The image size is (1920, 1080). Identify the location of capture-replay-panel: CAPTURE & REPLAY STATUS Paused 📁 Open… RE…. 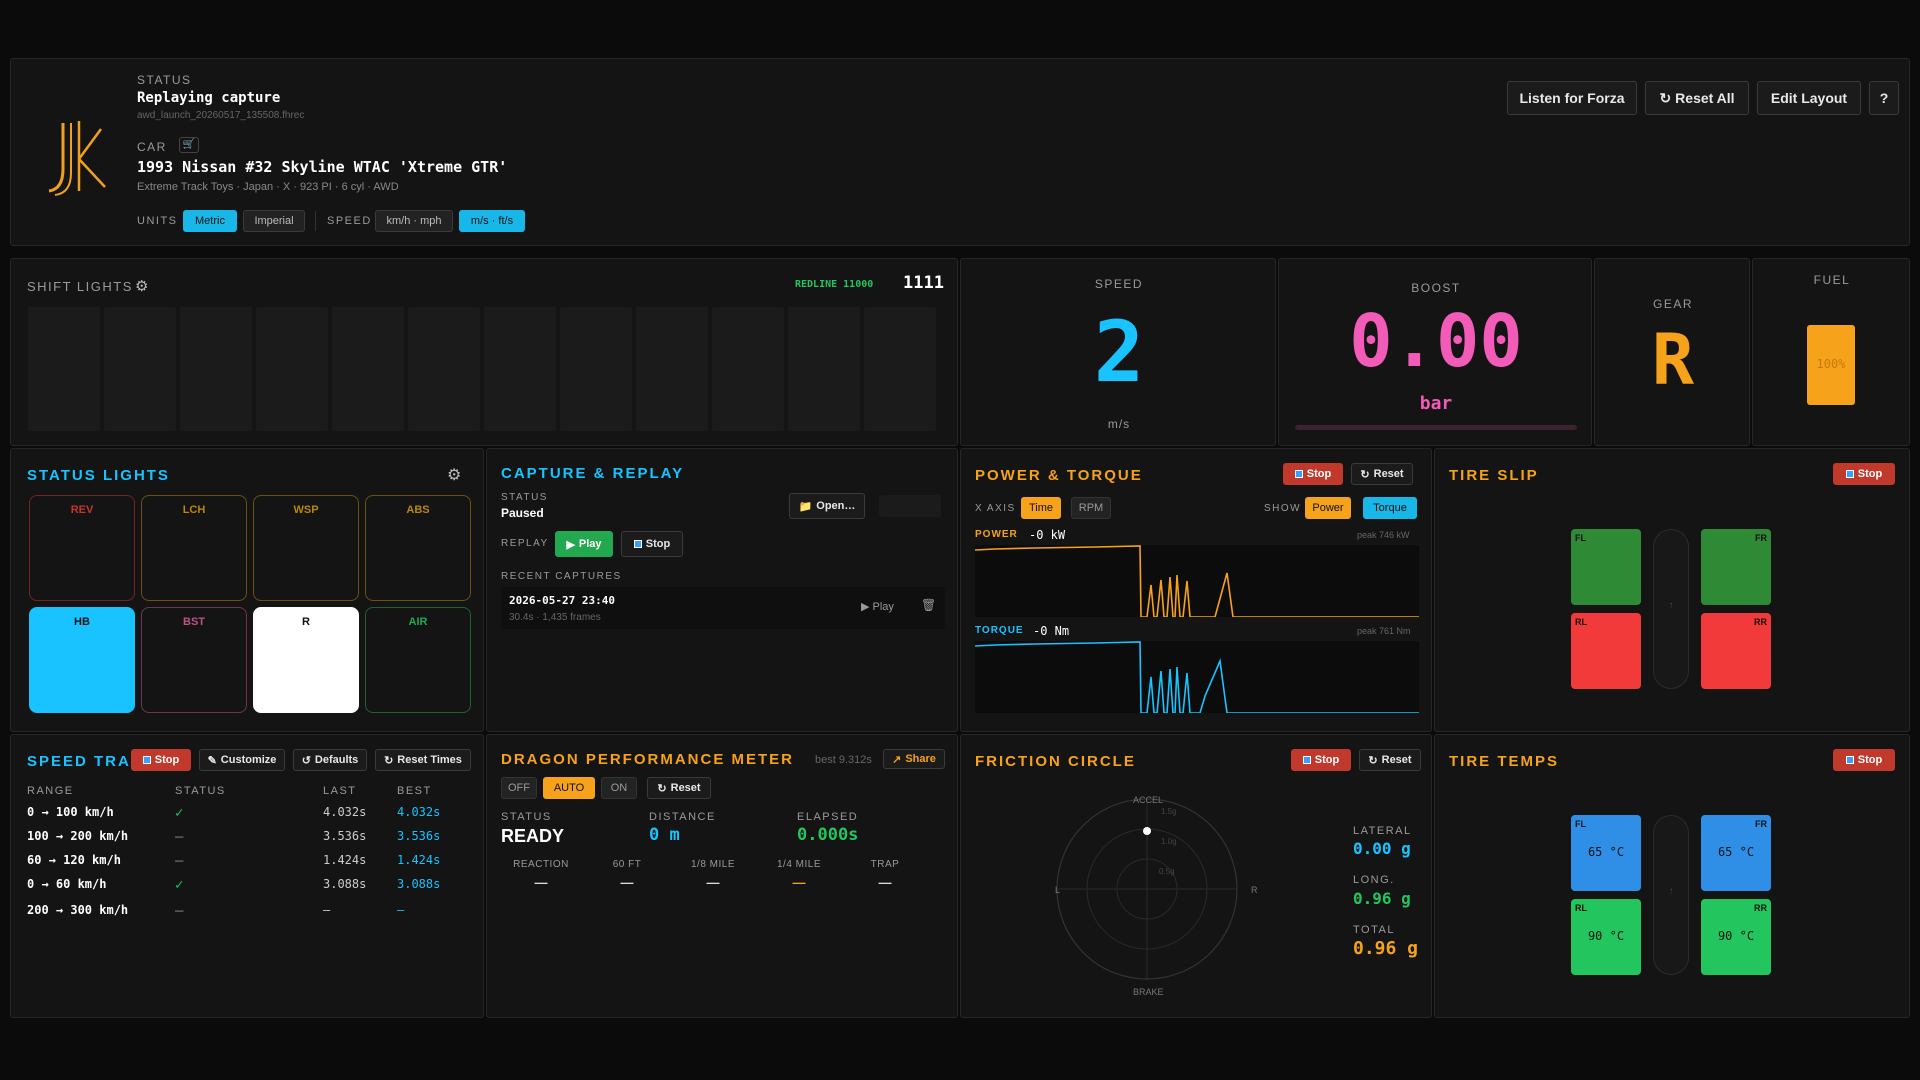
(722, 590).